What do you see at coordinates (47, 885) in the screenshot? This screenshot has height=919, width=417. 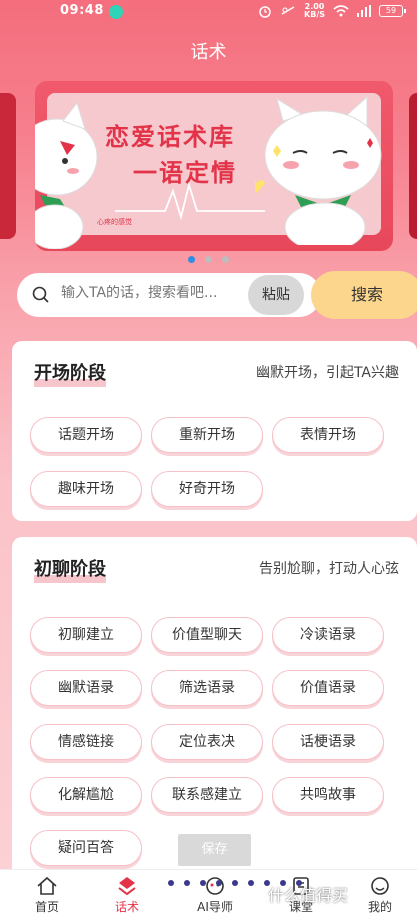 I see `home-icon` at bounding box center [47, 885].